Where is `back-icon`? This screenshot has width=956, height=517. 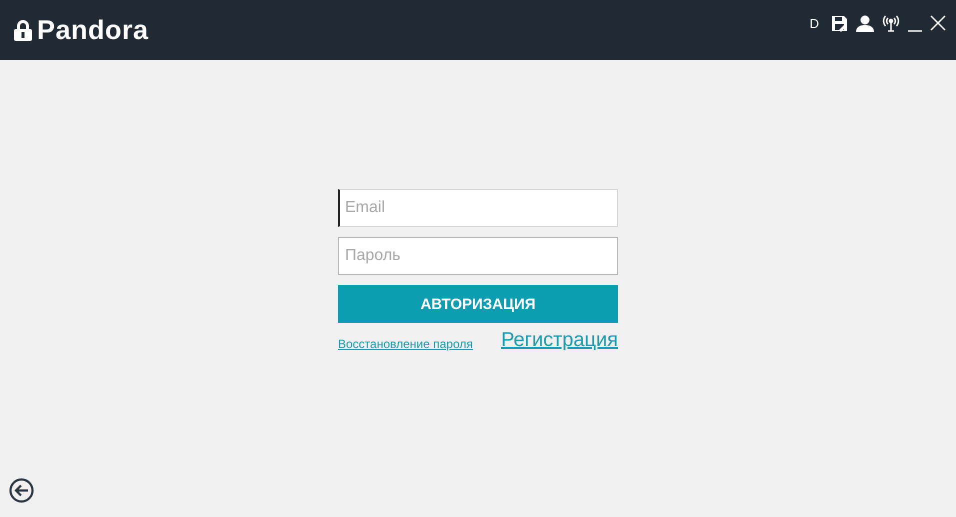 back-icon is located at coordinates (21, 490).